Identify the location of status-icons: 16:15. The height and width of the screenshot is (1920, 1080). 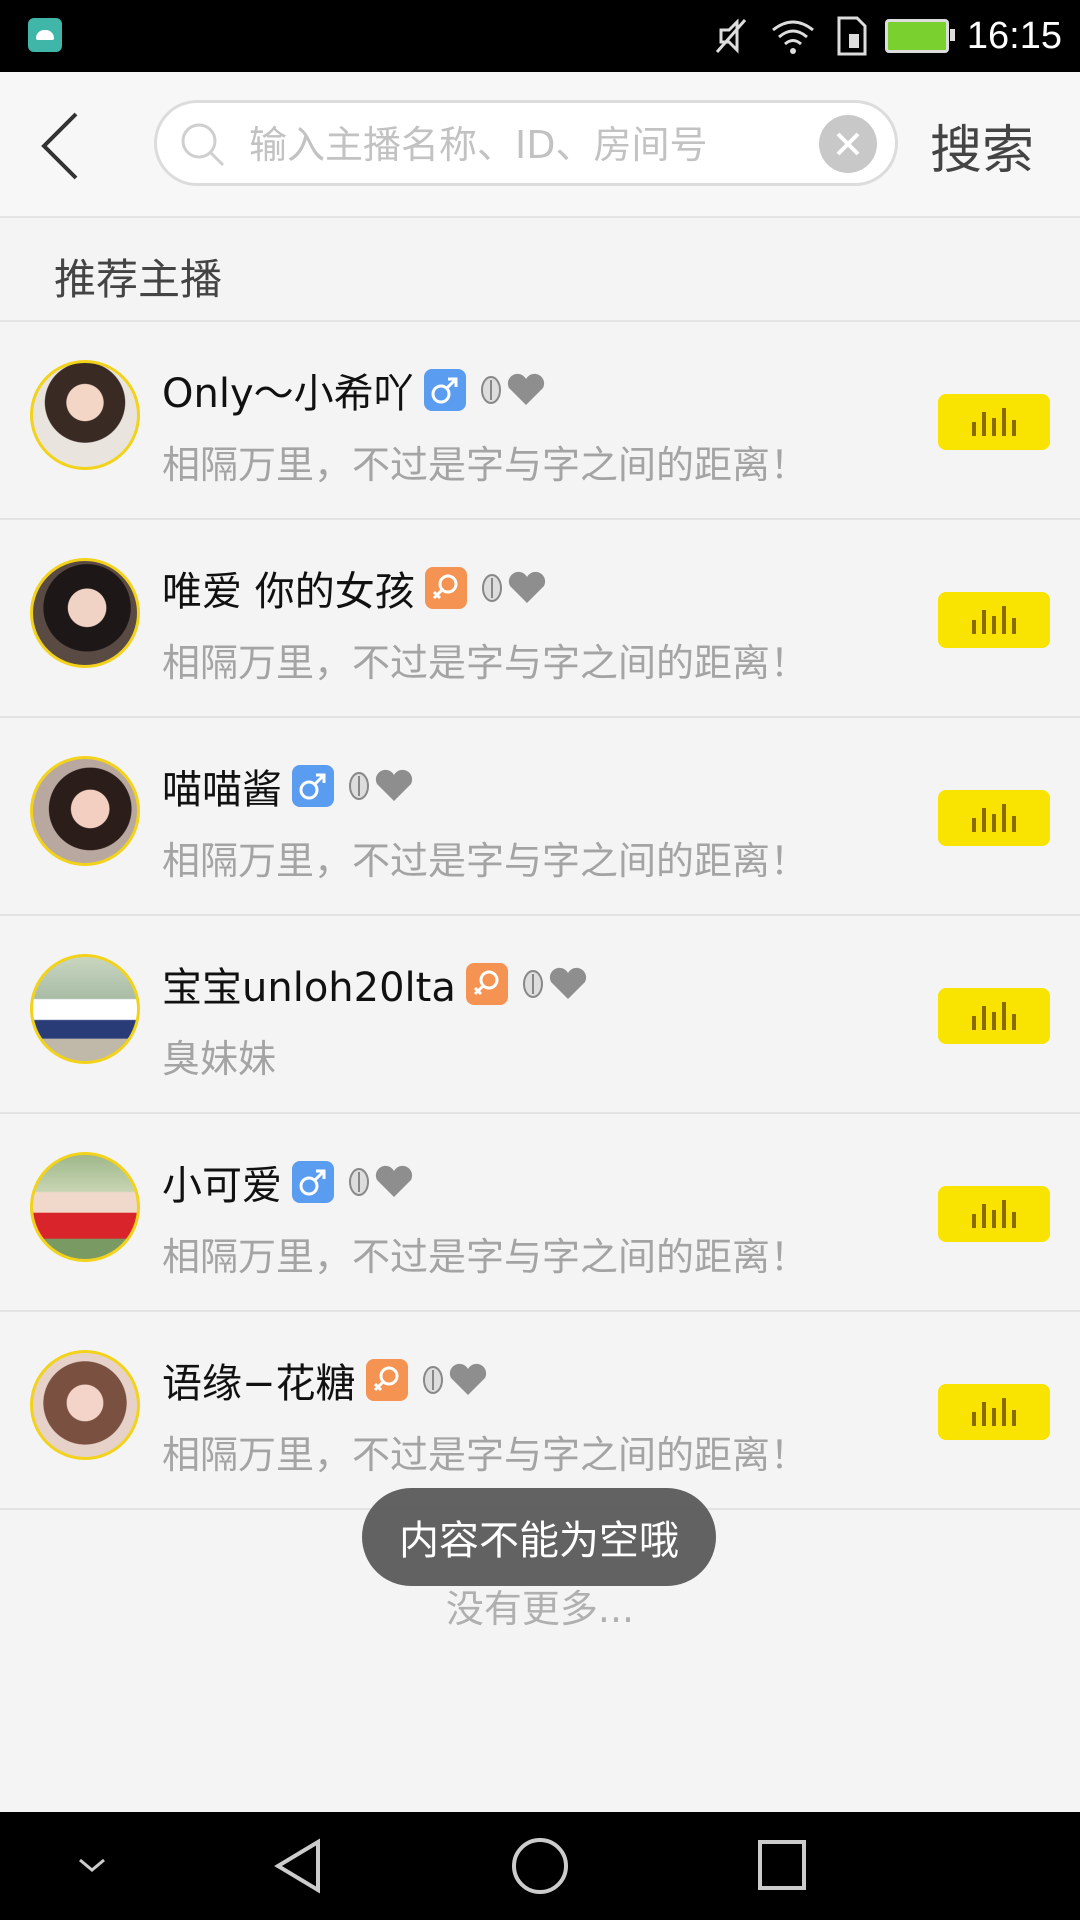
(886, 36).